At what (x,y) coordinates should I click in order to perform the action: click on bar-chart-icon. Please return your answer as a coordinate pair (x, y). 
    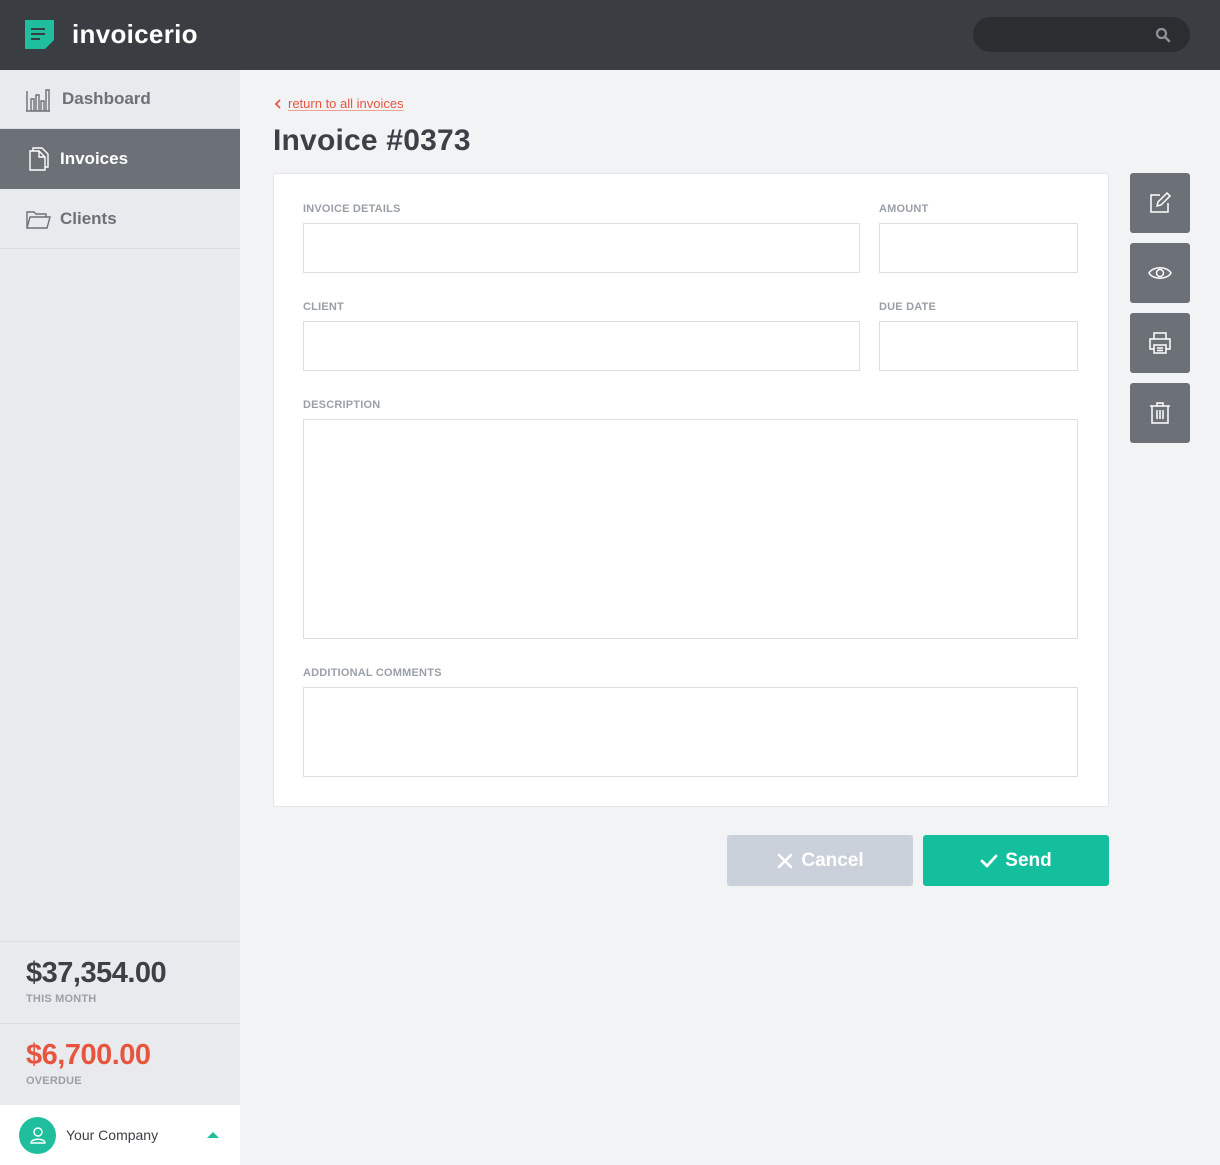
    Looking at the image, I should click on (38, 100).